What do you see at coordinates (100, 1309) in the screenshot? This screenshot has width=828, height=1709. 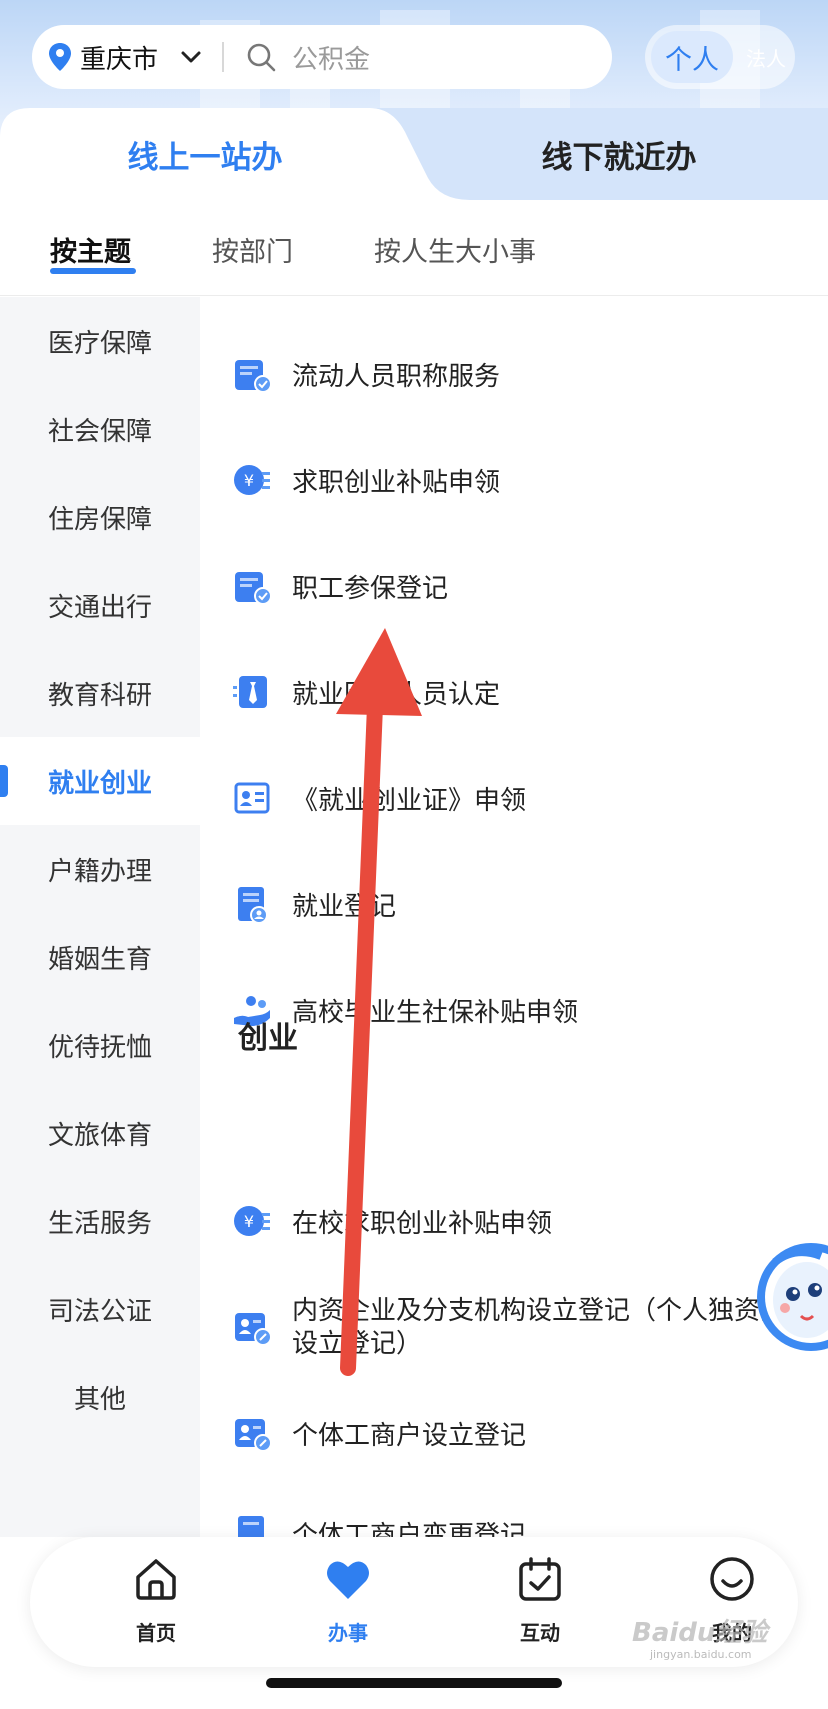 I see `sidebar-item-judicial: 司法公证` at bounding box center [100, 1309].